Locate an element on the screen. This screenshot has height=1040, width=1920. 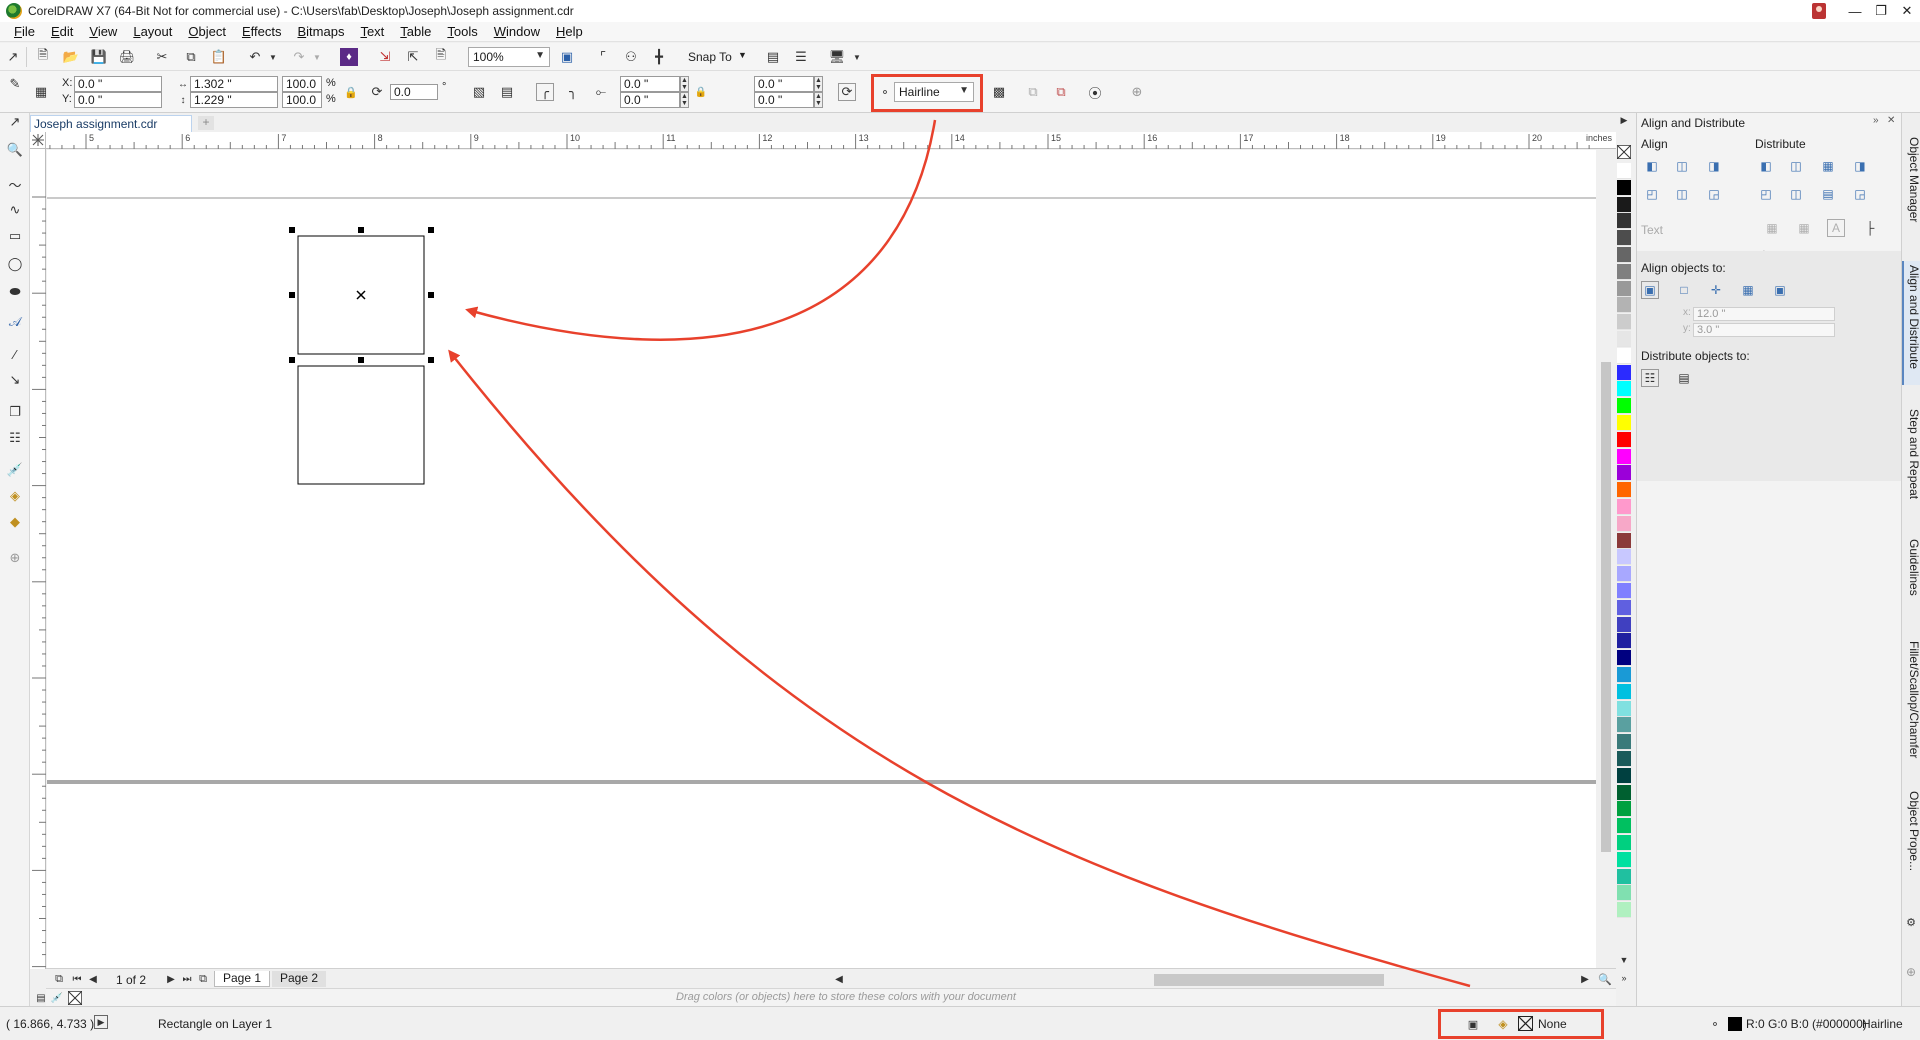
new-document-icon: 🗎 is located at coordinates (43, 56).